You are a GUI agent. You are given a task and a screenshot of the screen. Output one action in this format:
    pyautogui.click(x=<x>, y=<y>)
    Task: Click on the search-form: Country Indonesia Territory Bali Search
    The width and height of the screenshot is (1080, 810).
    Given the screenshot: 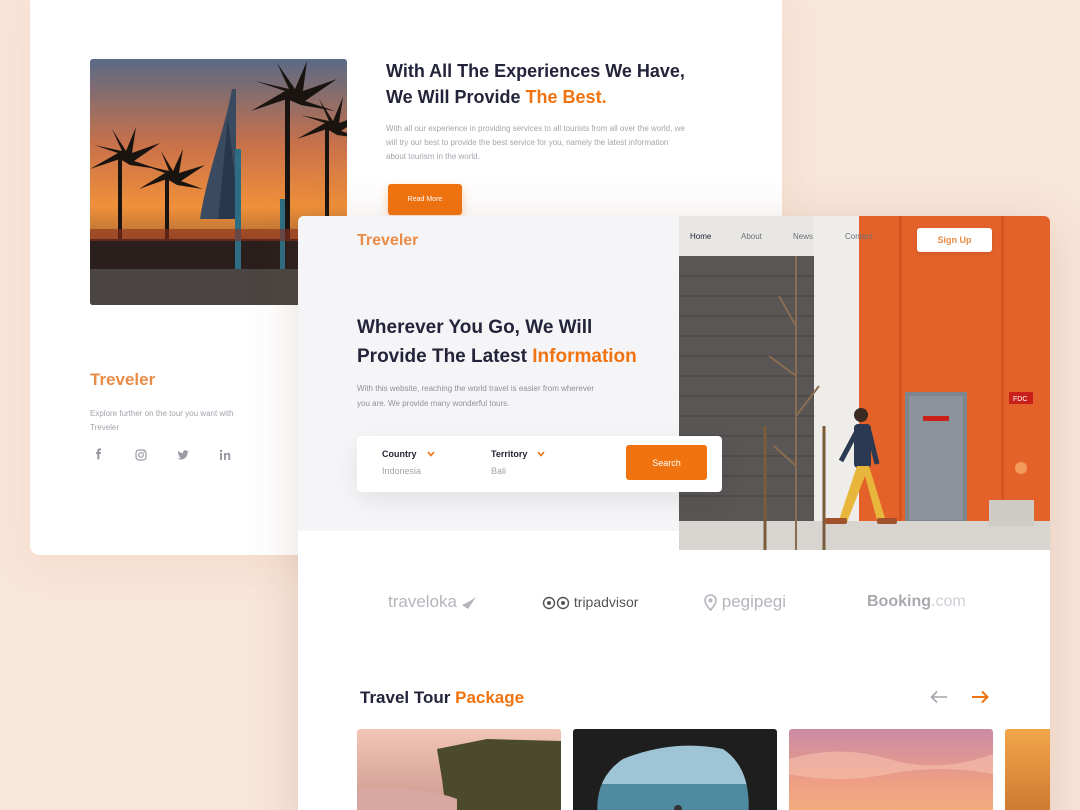 What is the action you would take?
    pyautogui.click(x=539, y=464)
    